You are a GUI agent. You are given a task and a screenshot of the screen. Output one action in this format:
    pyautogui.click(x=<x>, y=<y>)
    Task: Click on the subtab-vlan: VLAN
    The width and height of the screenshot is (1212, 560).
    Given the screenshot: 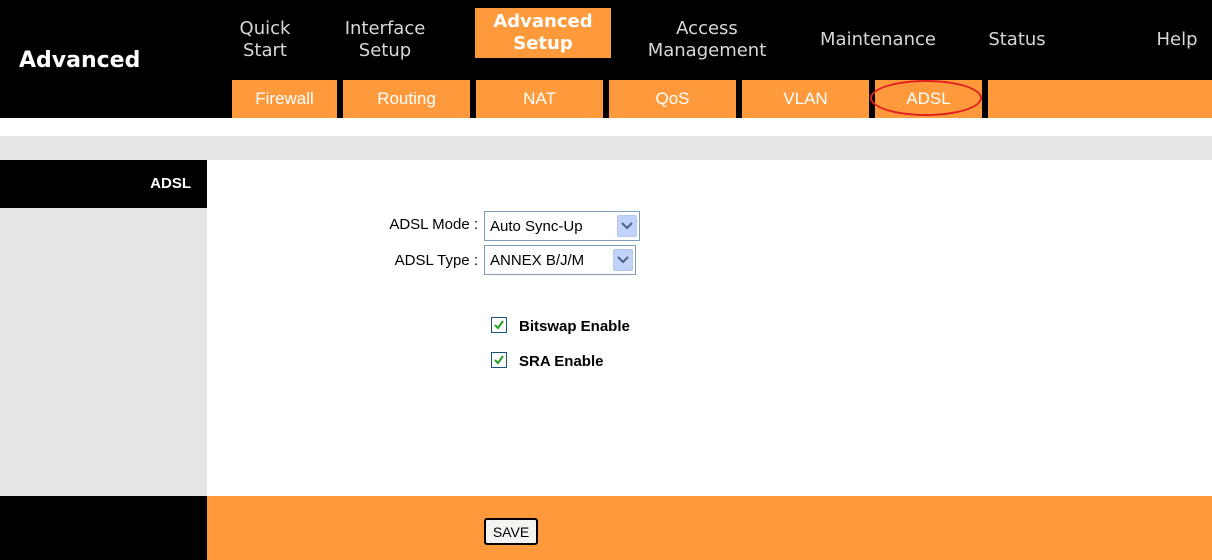 What is the action you would take?
    pyautogui.click(x=805, y=99)
    